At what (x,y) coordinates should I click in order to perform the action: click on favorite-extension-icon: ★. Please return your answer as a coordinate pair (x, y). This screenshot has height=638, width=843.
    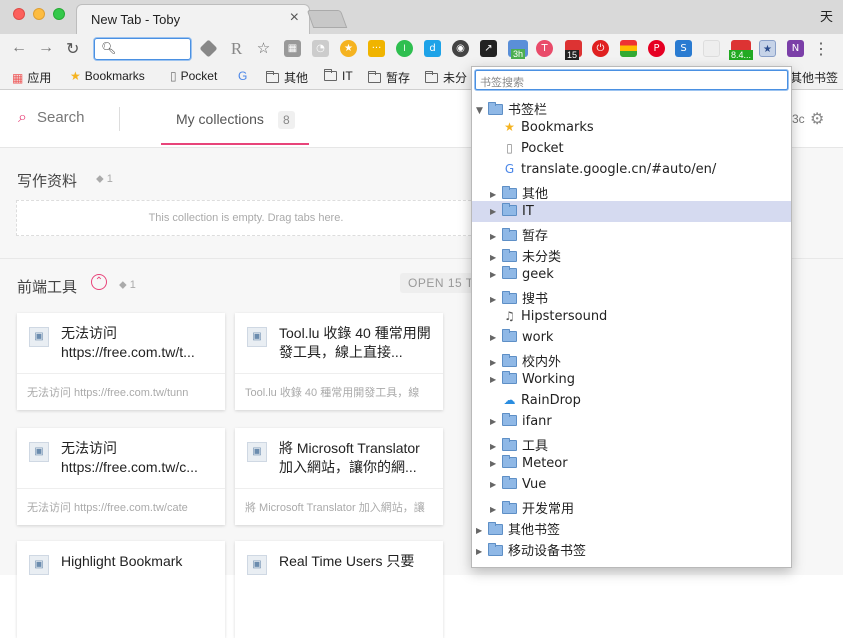
    Looking at the image, I should click on (348, 48).